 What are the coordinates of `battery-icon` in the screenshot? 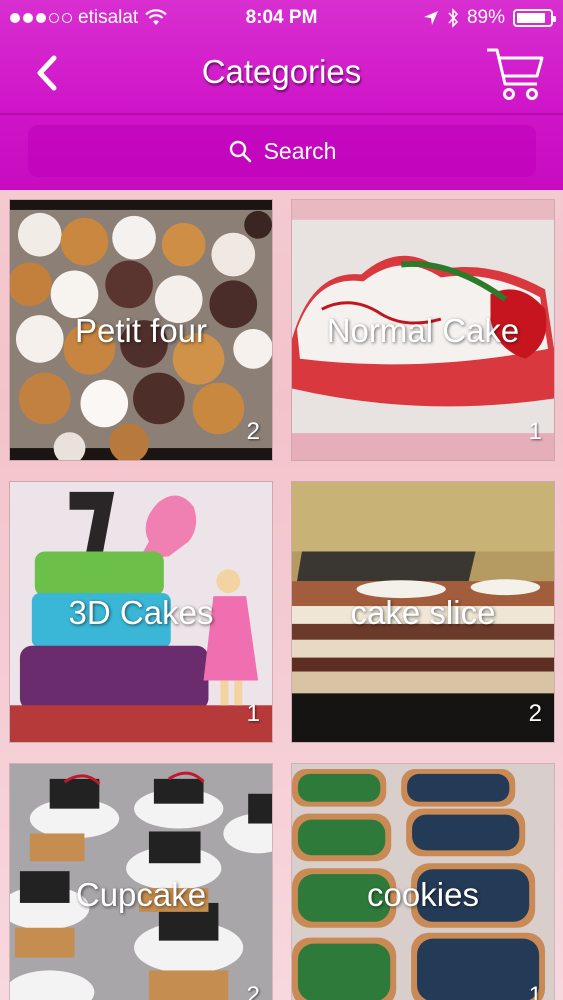 It's located at (534, 18).